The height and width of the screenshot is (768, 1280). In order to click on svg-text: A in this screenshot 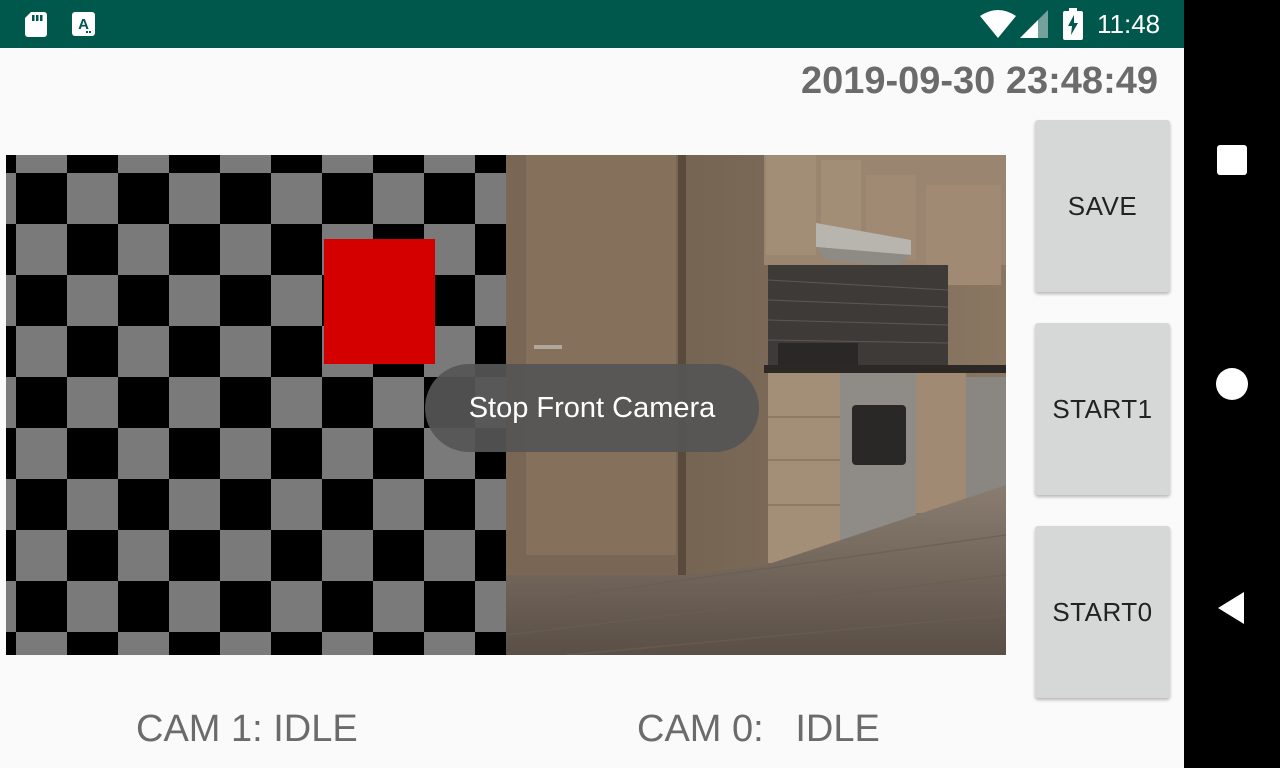, I will do `click(83, 24)`.